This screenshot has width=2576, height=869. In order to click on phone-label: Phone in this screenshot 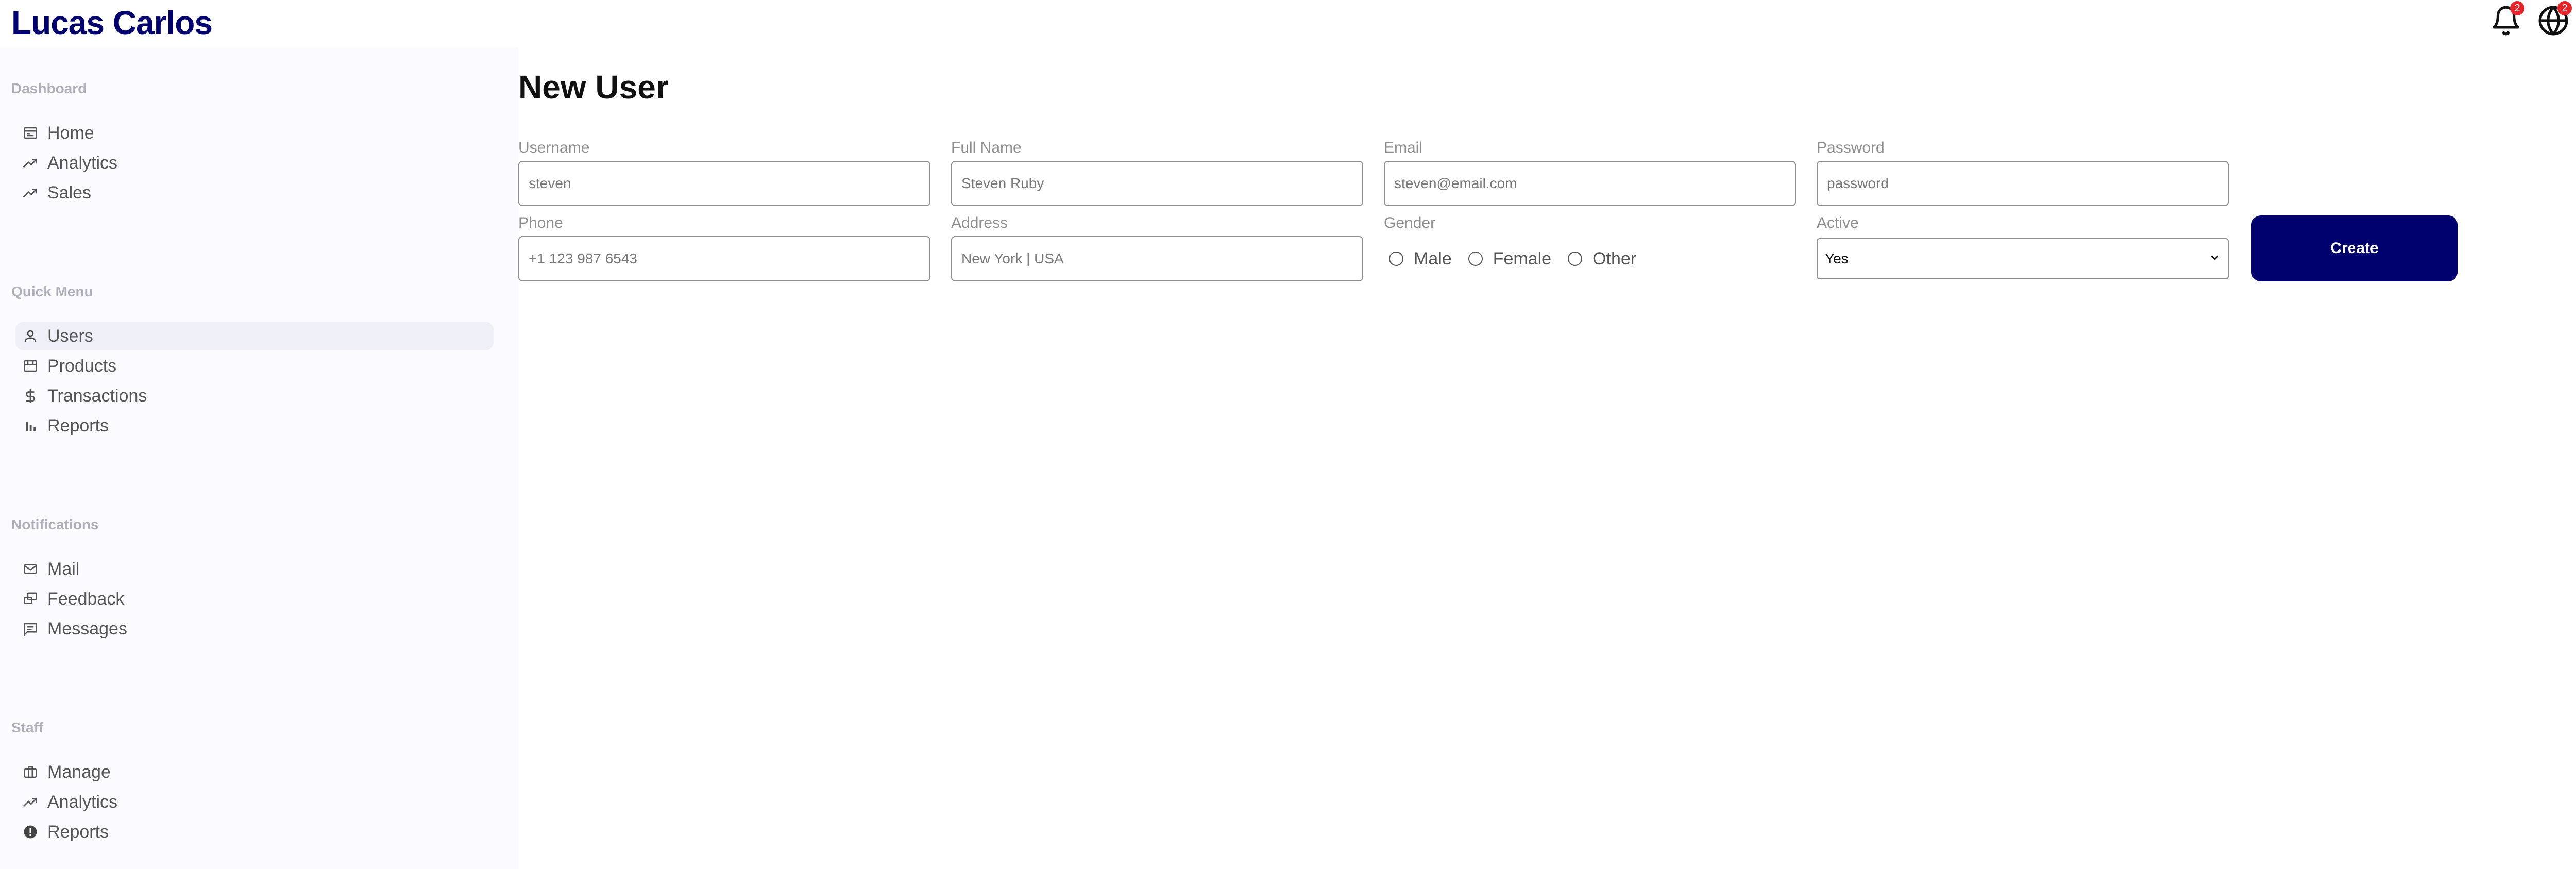, I will do `click(540, 222)`.